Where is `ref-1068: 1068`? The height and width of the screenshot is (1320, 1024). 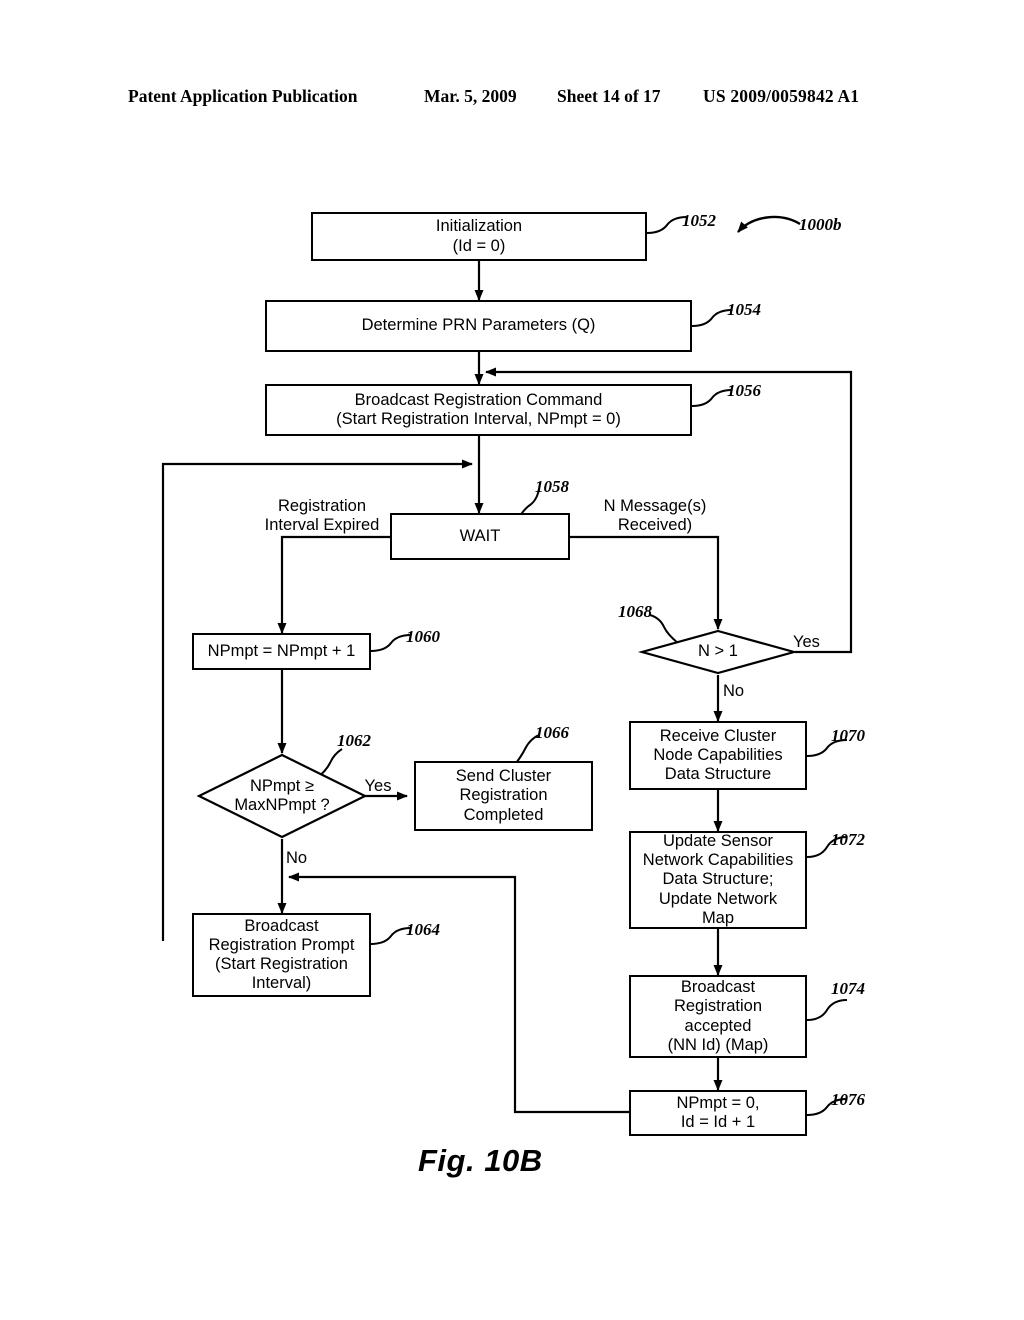
ref-1068: 1068 is located at coordinates (635, 611).